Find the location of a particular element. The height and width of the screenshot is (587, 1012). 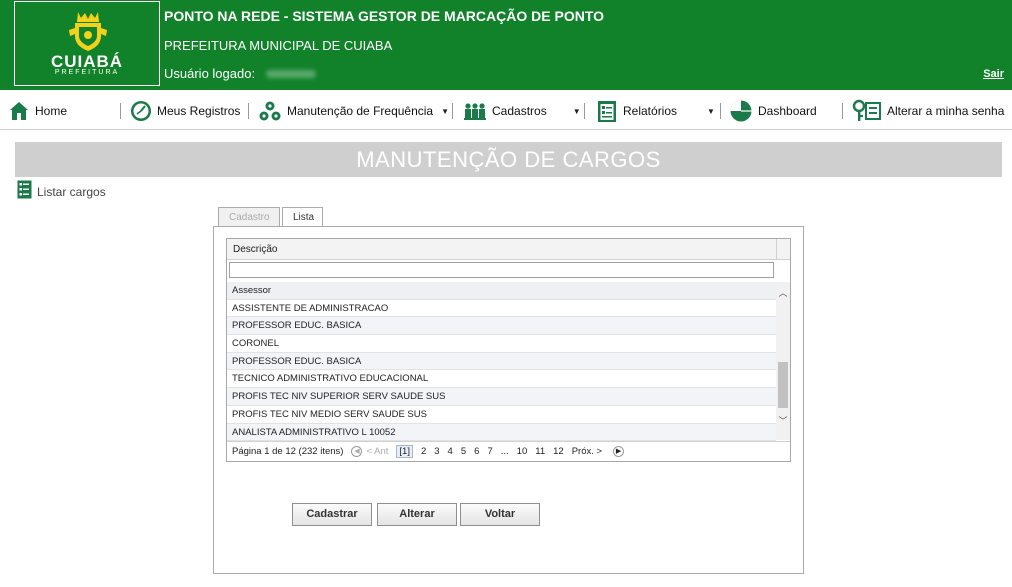

menu-manutencao-frequencia-label: Manutenção de Frequência is located at coordinates (360, 111).